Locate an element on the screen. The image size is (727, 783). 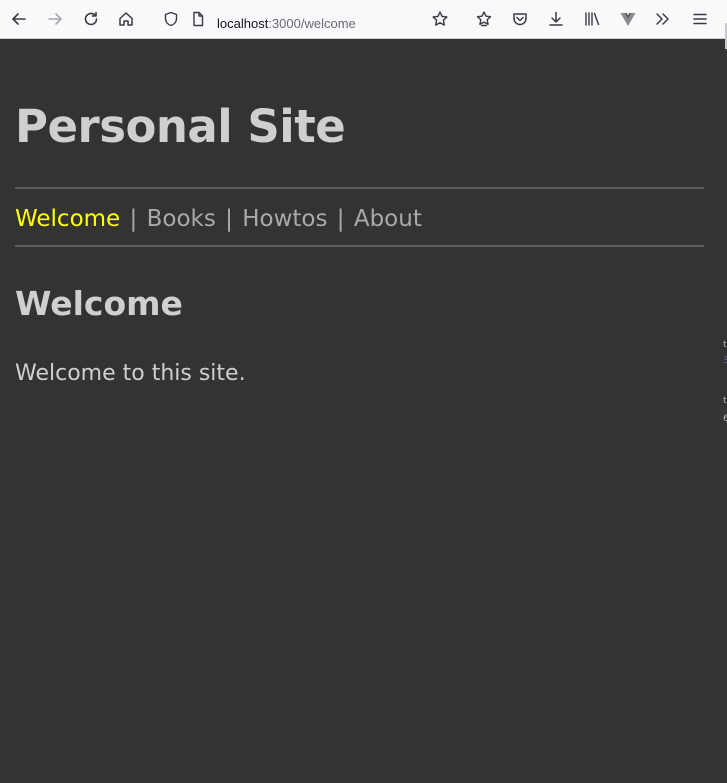
extensions-icon is located at coordinates (484, 19).